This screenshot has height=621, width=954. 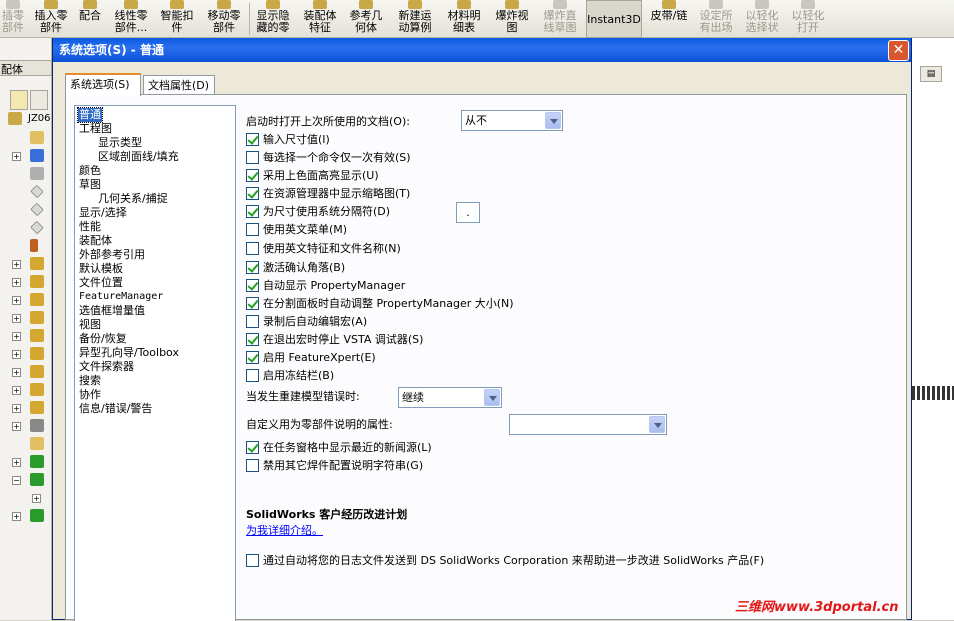 What do you see at coordinates (450, 397) in the screenshot?
I see `rebuild-error-select: 继续` at bounding box center [450, 397].